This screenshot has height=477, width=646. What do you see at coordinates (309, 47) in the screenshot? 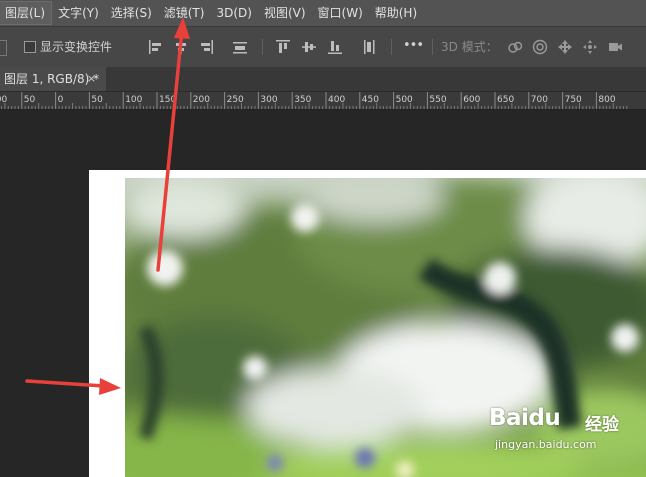
I see `align-vertical-center-icon` at bounding box center [309, 47].